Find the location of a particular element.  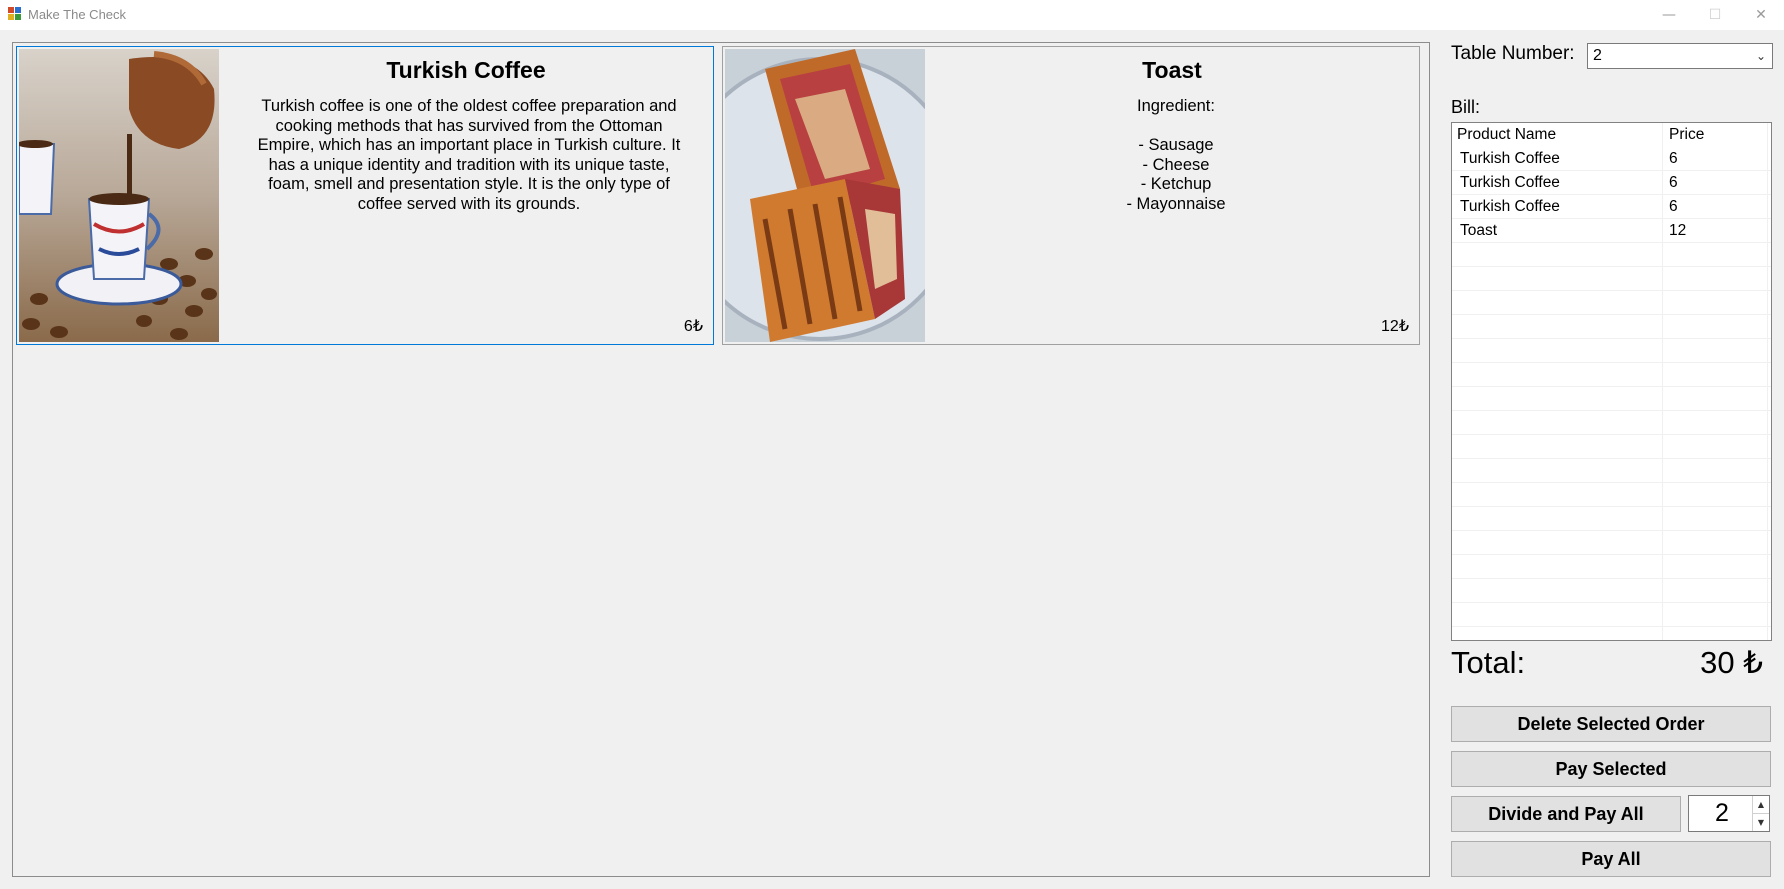

app-icon is located at coordinates (15, 14).